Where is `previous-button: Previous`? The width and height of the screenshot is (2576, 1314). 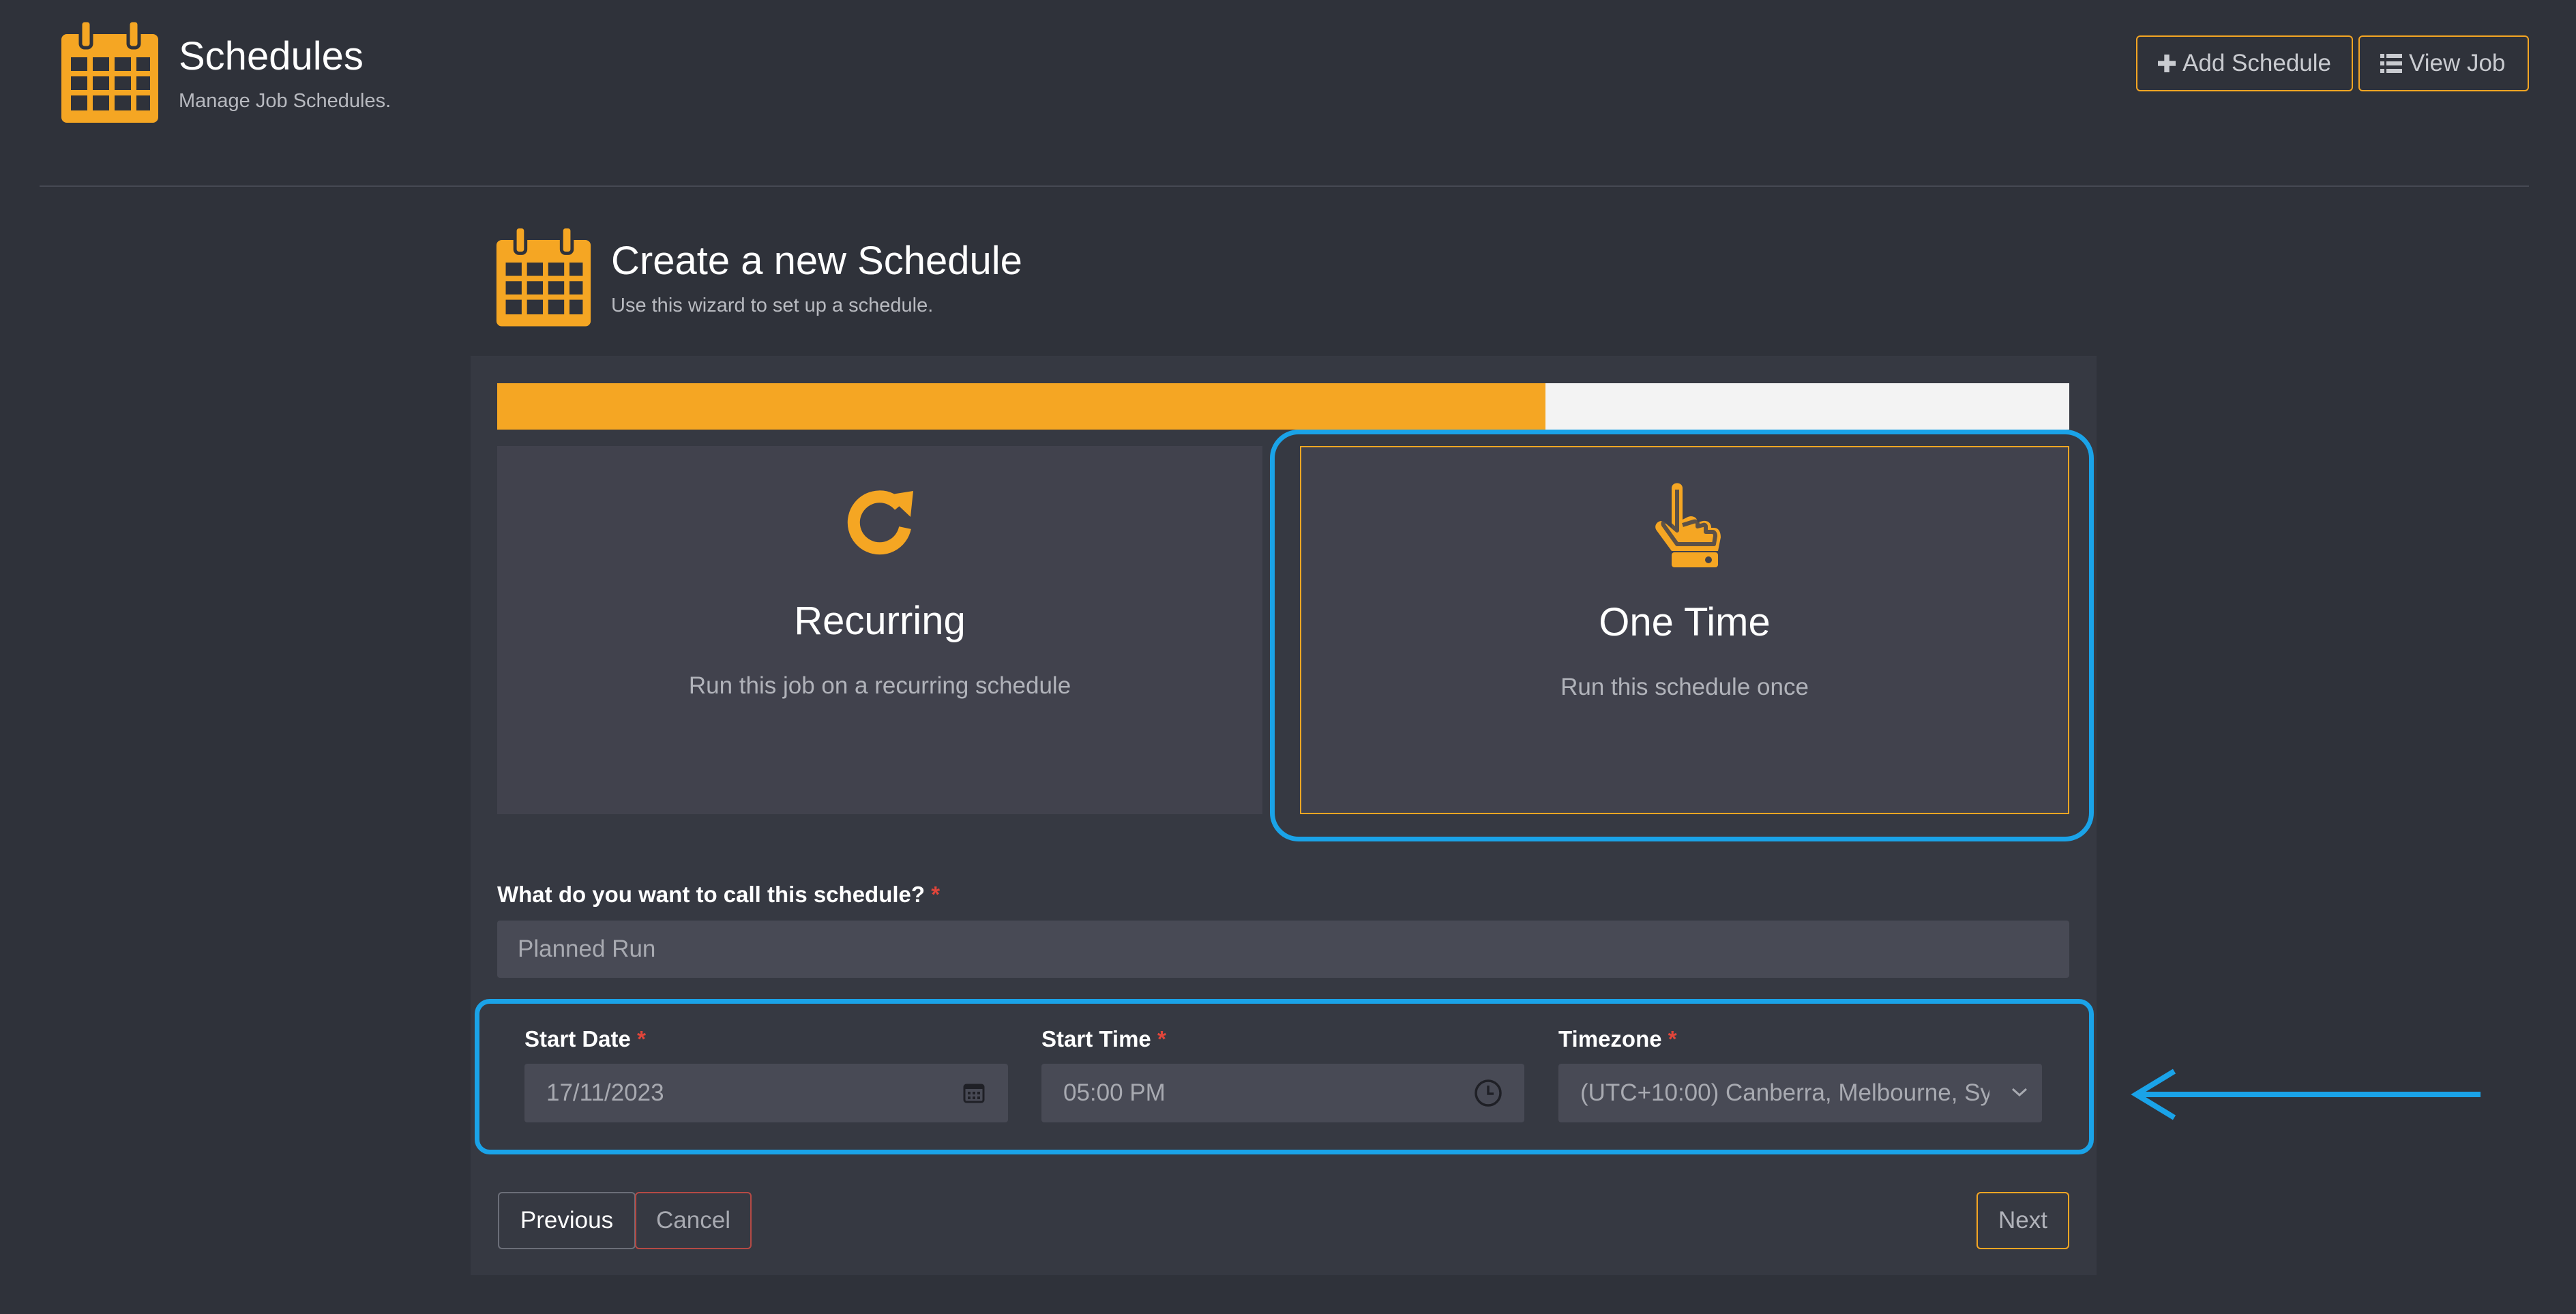 previous-button: Previous is located at coordinates (567, 1220).